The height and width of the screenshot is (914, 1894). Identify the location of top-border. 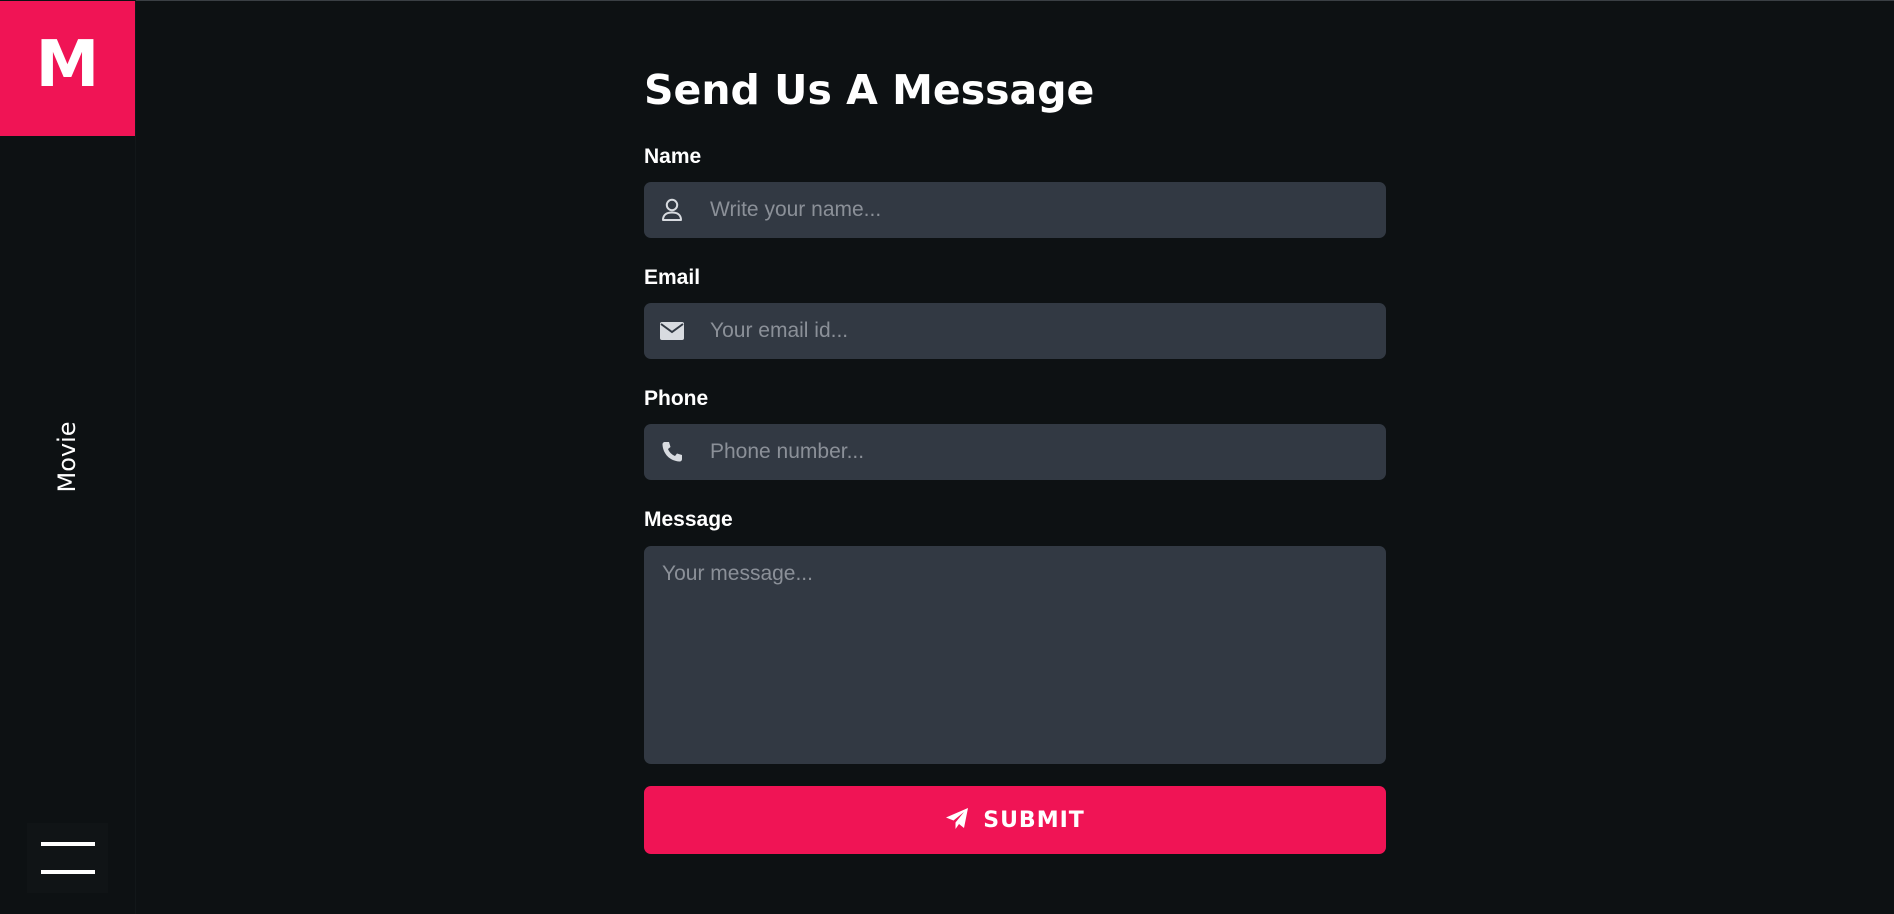
(947, 0).